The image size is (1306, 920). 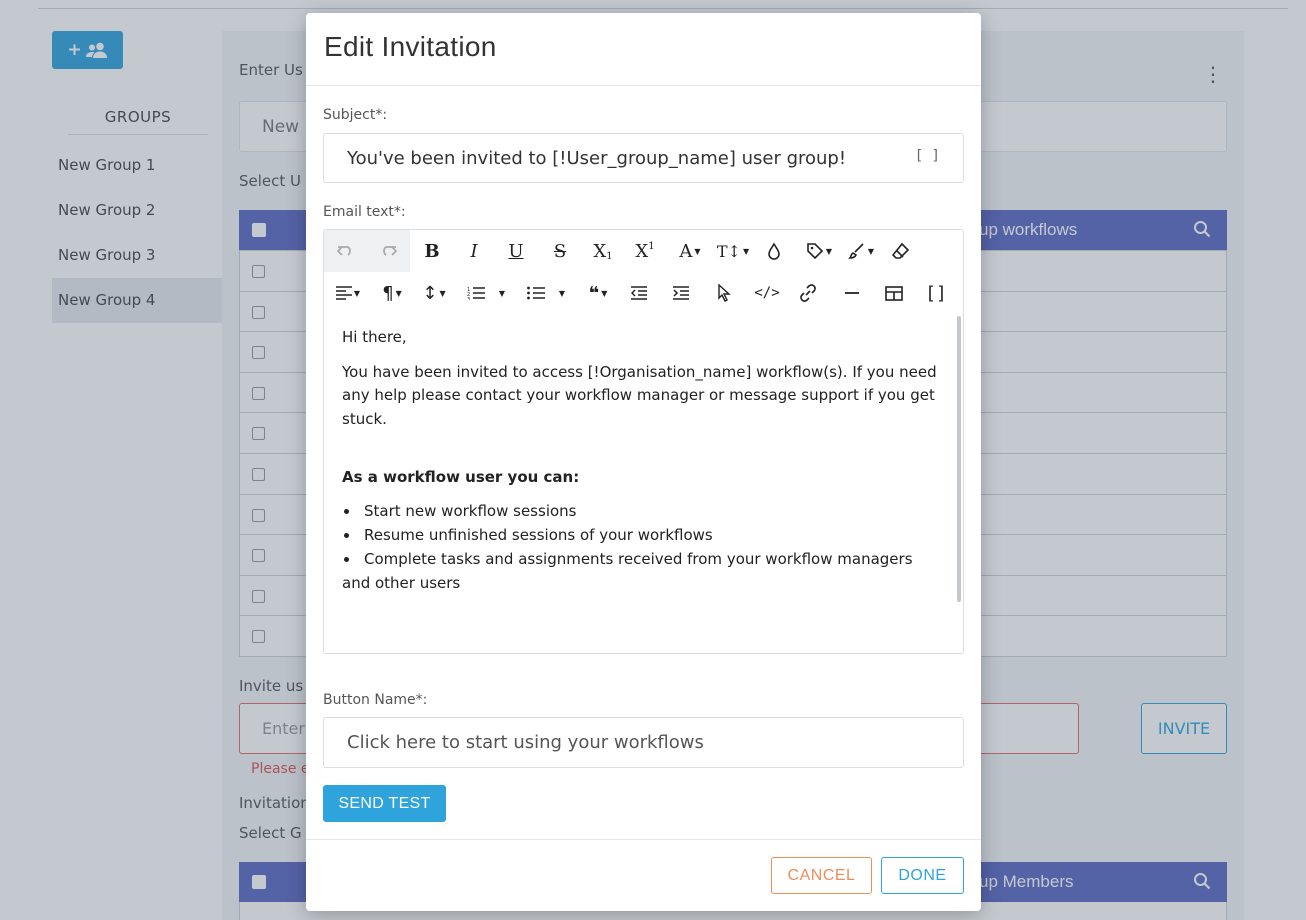 I want to click on send-test-button: SEND TEST, so click(x=384, y=803).